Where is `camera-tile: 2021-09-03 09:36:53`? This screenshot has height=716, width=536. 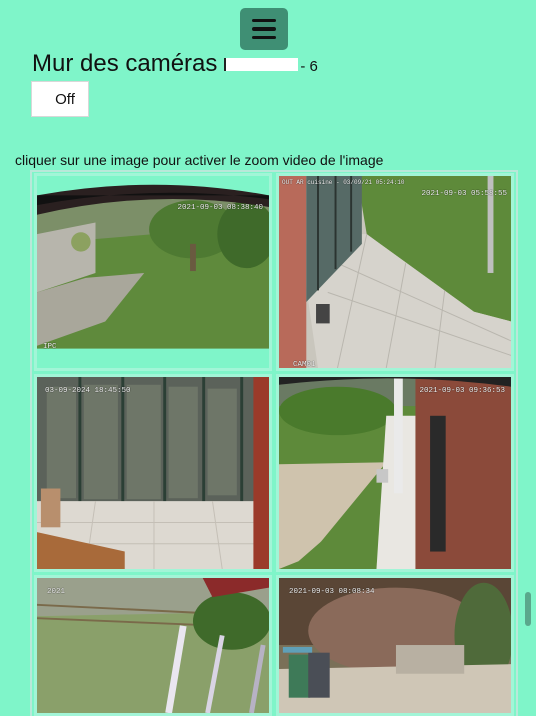
camera-tile: 2021-09-03 09:36:53 is located at coordinates (395, 473).